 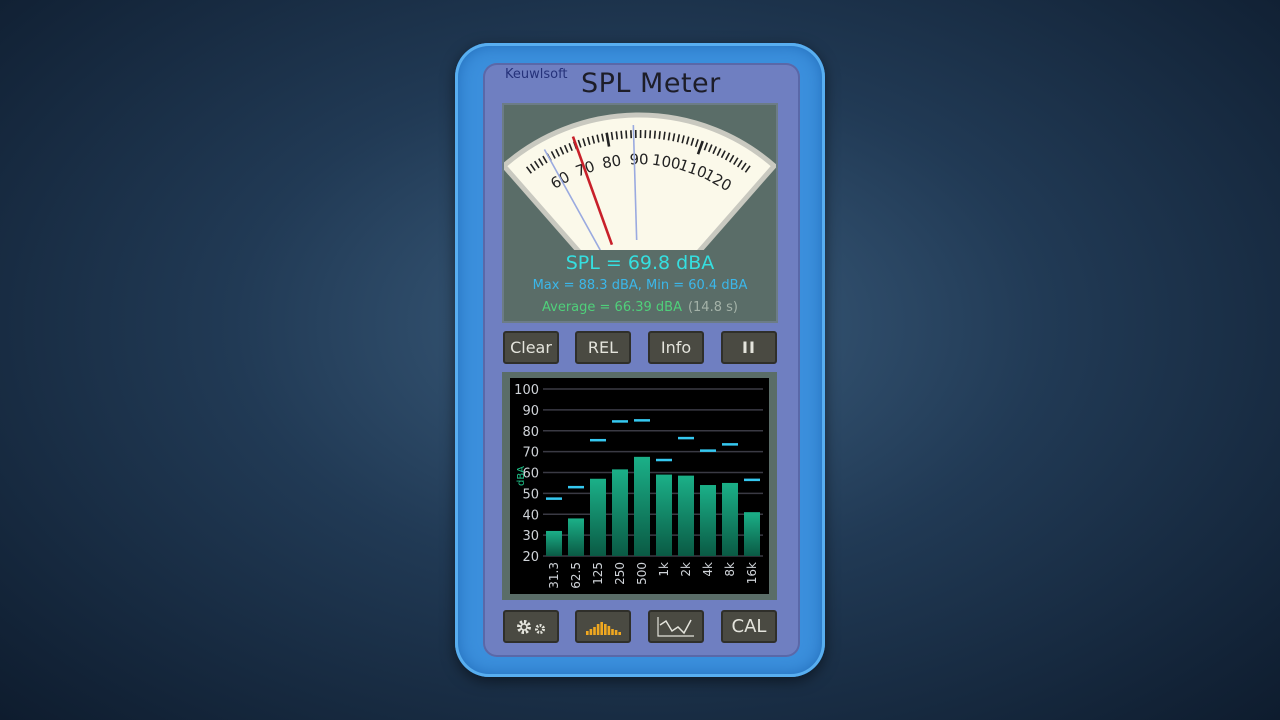 I want to click on x-tick-label: 250, so click(x=620, y=573).